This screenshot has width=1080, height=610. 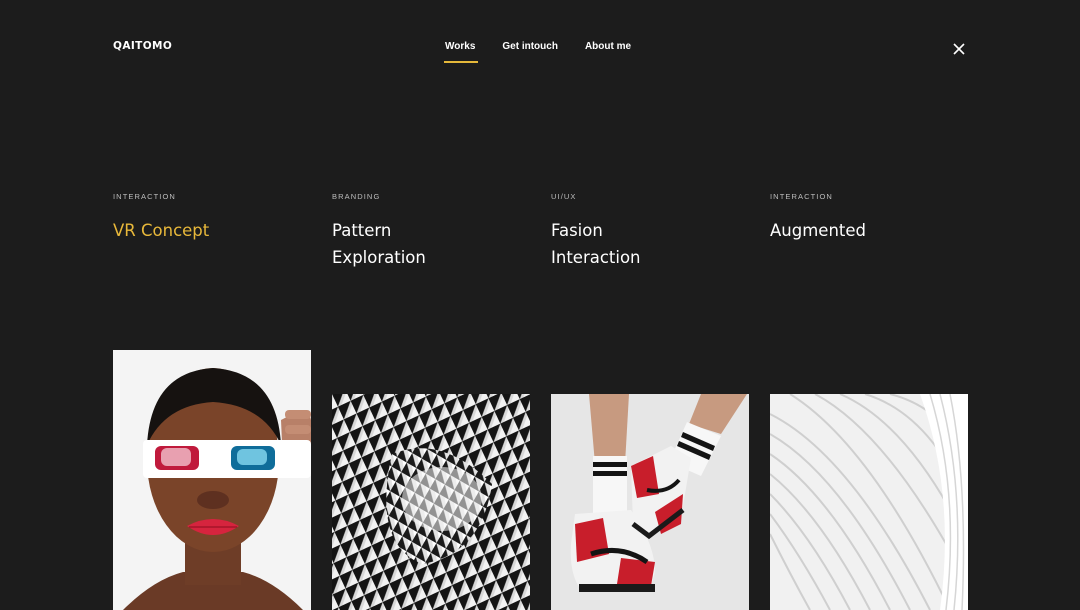 What do you see at coordinates (142, 46) in the screenshot?
I see `logo: QAITOMO` at bounding box center [142, 46].